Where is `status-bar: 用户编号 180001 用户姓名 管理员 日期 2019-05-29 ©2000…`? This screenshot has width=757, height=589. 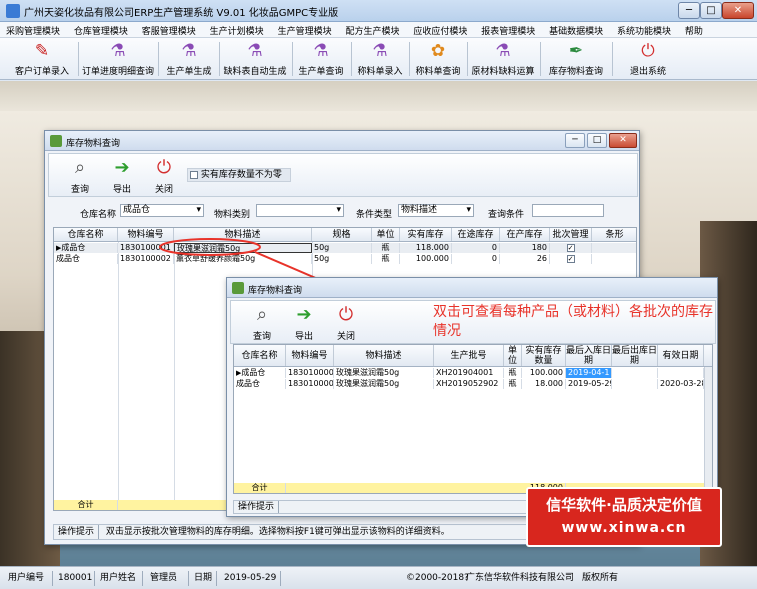 status-bar: 用户编号 180001 用户姓名 管理员 日期 2019-05-29 ©2000… is located at coordinates (378, 577).